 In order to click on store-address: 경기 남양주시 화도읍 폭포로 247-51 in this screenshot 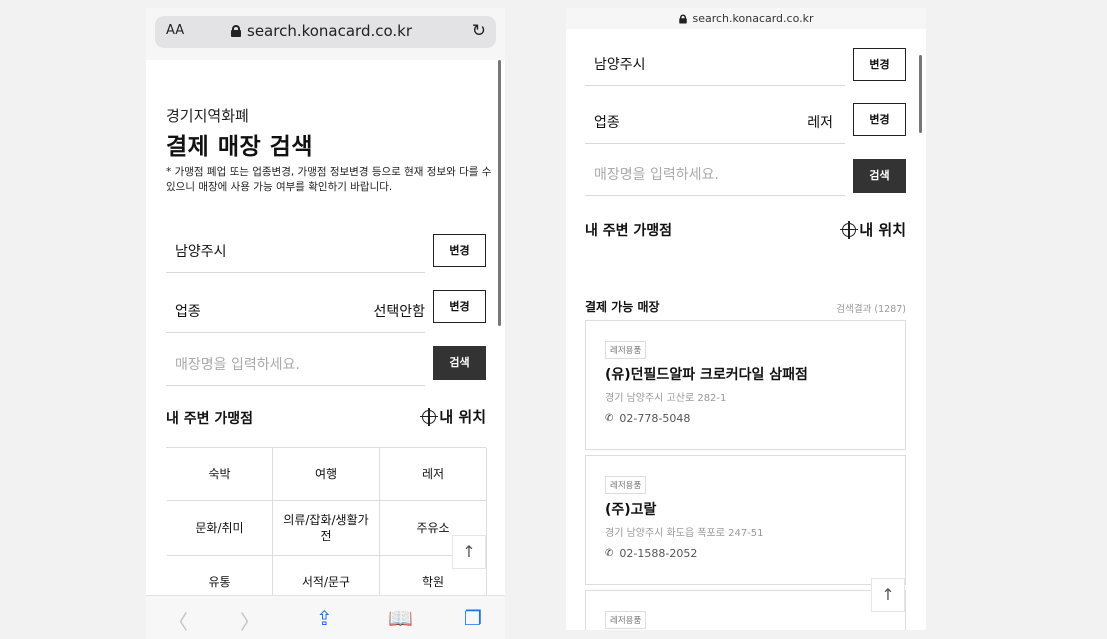, I will do `click(684, 533)`.